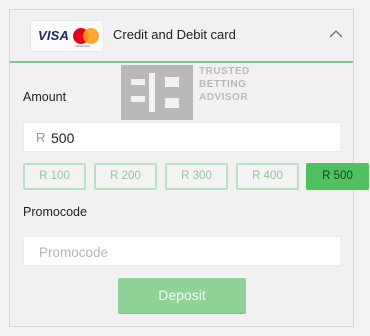 The height and width of the screenshot is (336, 370). What do you see at coordinates (54, 35) in the screenshot?
I see `visa-logo: VISA` at bounding box center [54, 35].